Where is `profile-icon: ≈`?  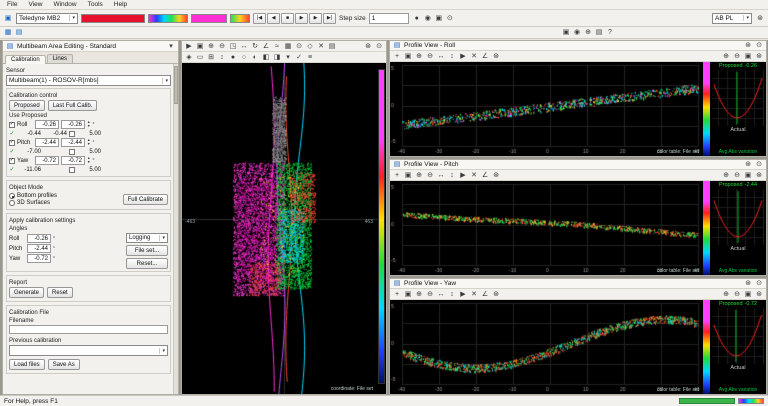 profile-icon: ≈ is located at coordinates (277, 46).